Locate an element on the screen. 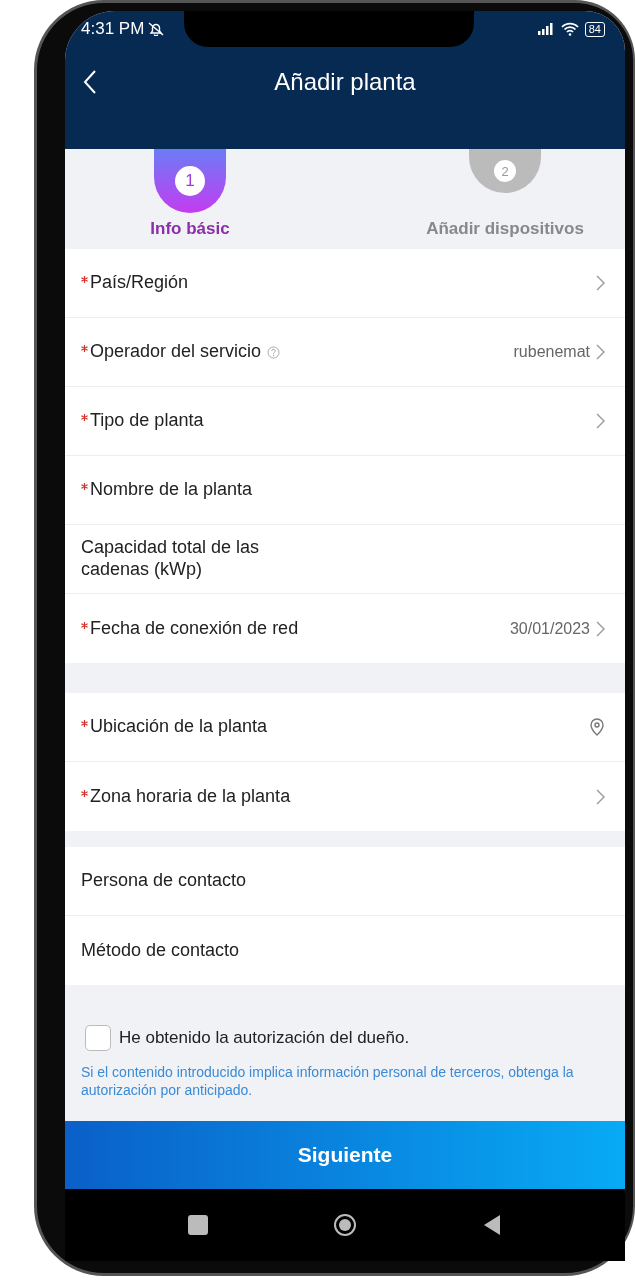 Image resolution: width=635 pixels, height=1288 pixels. step-tab: Info básic is located at coordinates (190, 229).